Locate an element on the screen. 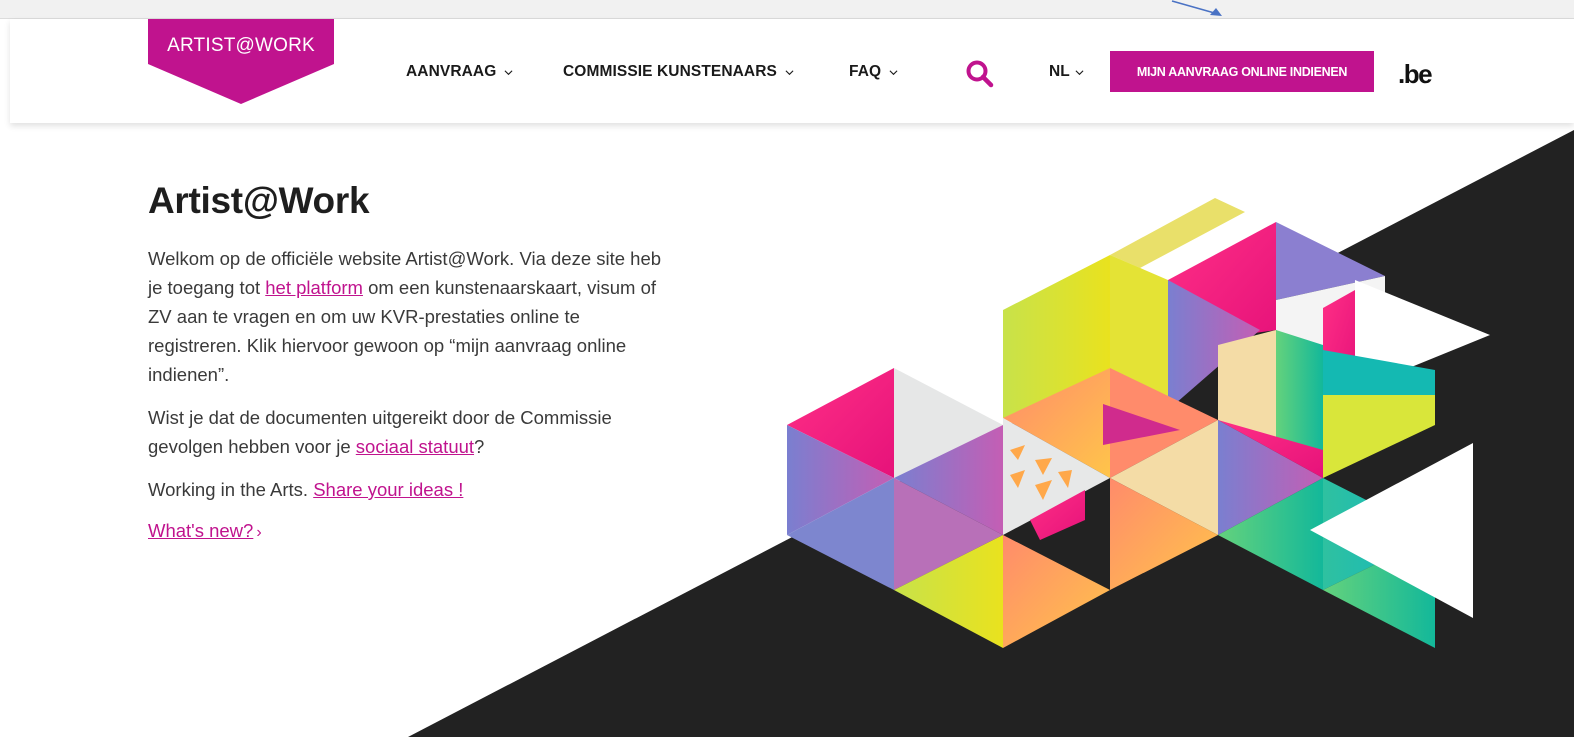 The height and width of the screenshot is (737, 1574). logo-text: ARTIST@WORK is located at coordinates (241, 45).